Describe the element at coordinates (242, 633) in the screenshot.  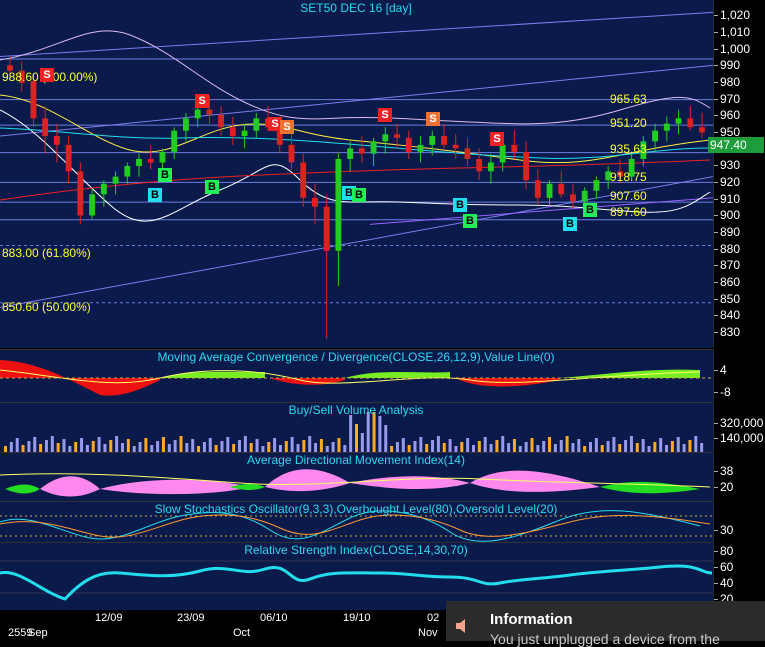
I see `month-label: Oct` at that location.